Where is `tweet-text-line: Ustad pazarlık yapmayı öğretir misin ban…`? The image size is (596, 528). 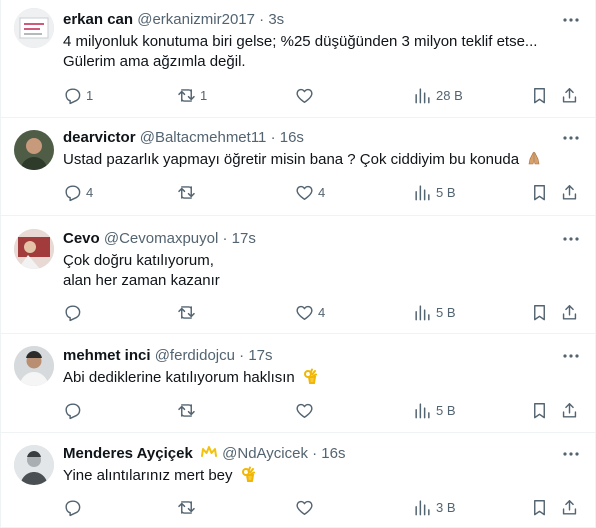
tweet-text-line: Ustad pazarlık yapmayı öğretir misin ban… is located at coordinates (291, 159).